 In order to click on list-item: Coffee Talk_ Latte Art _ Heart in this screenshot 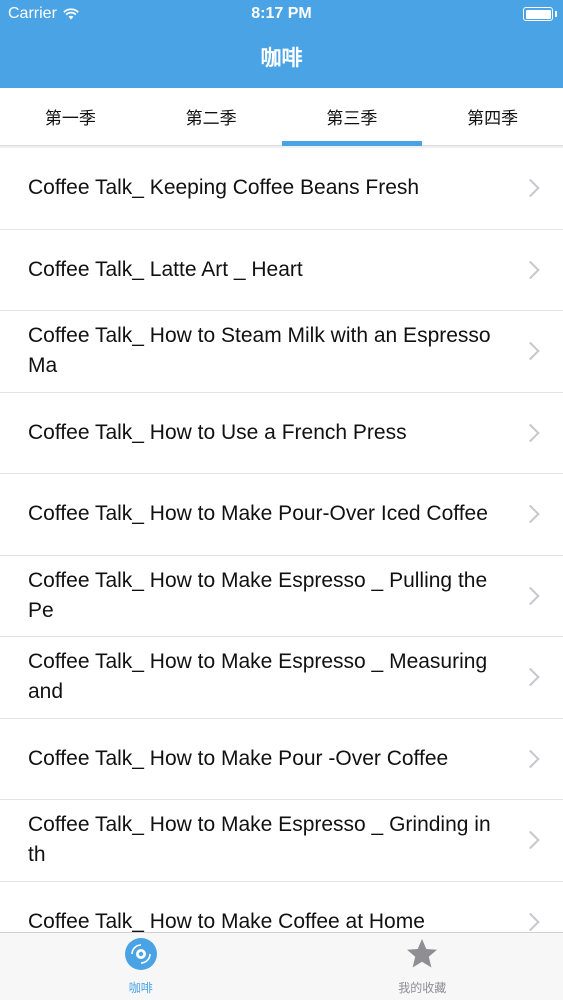, I will do `click(281, 270)`.